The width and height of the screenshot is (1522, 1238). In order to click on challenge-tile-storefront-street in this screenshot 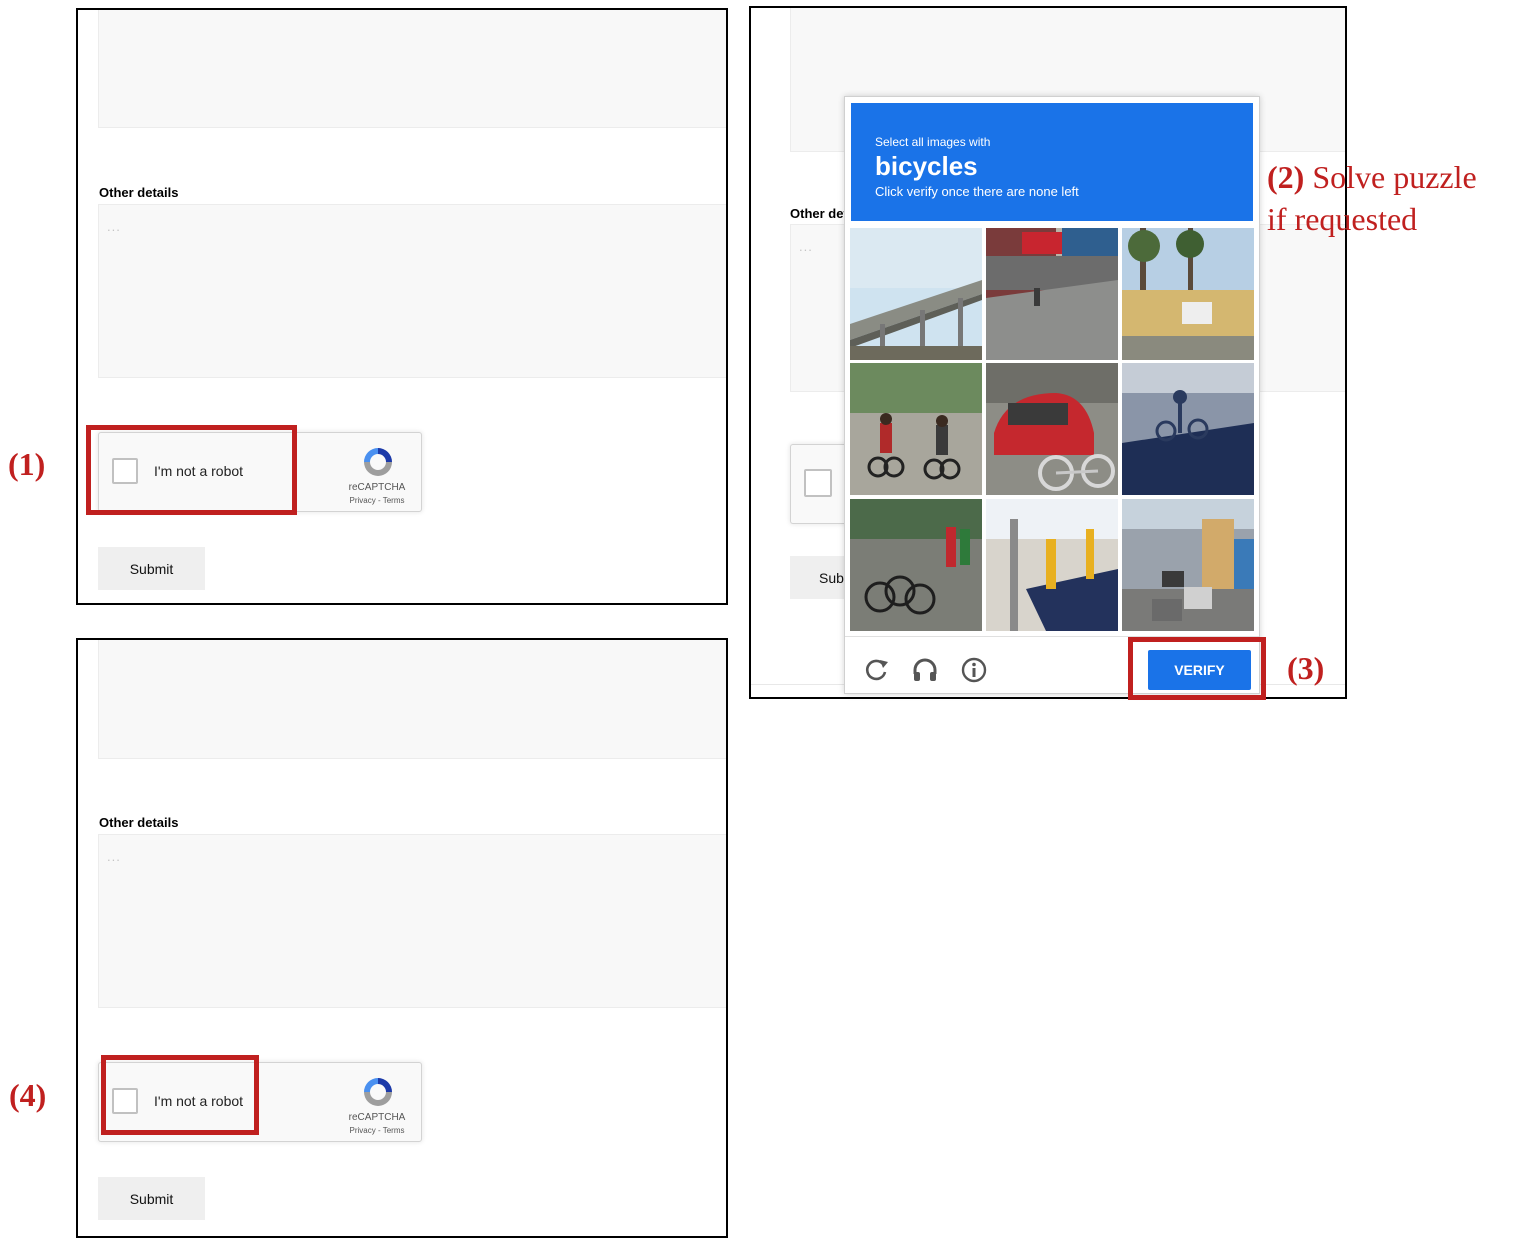, I will do `click(1052, 294)`.